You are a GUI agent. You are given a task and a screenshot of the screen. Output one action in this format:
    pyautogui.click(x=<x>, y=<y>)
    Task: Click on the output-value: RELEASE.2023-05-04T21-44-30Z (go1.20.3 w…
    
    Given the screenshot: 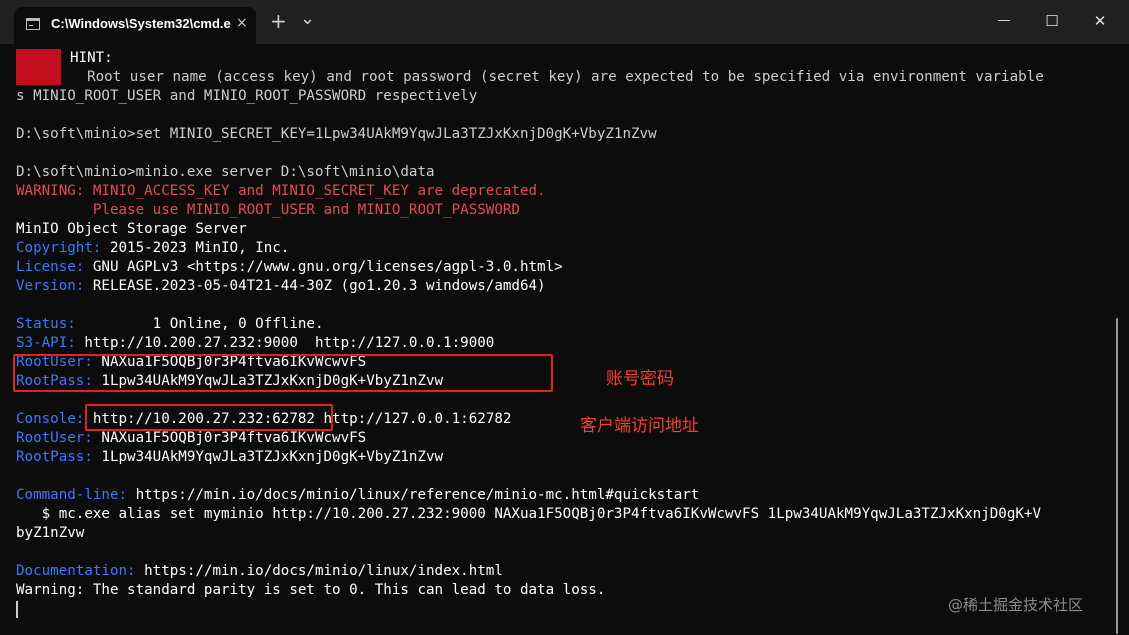 What is the action you would take?
    pyautogui.click(x=315, y=286)
    